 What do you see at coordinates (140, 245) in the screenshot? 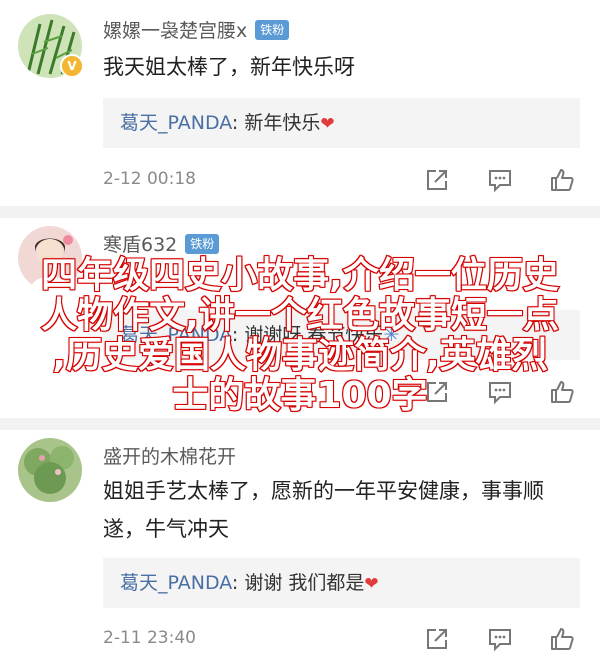
I see `username-text: 寒盾632` at bounding box center [140, 245].